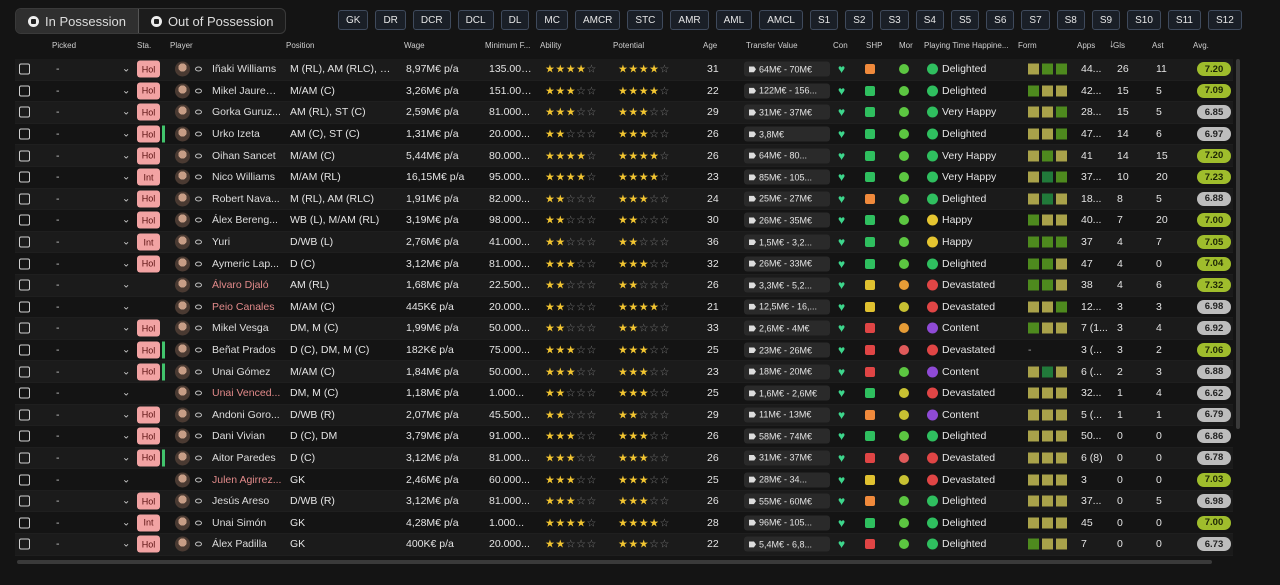 The image size is (1280, 585). What do you see at coordinates (247, 328) in the screenshot?
I see `player-name: Mikel Vesga` at bounding box center [247, 328].